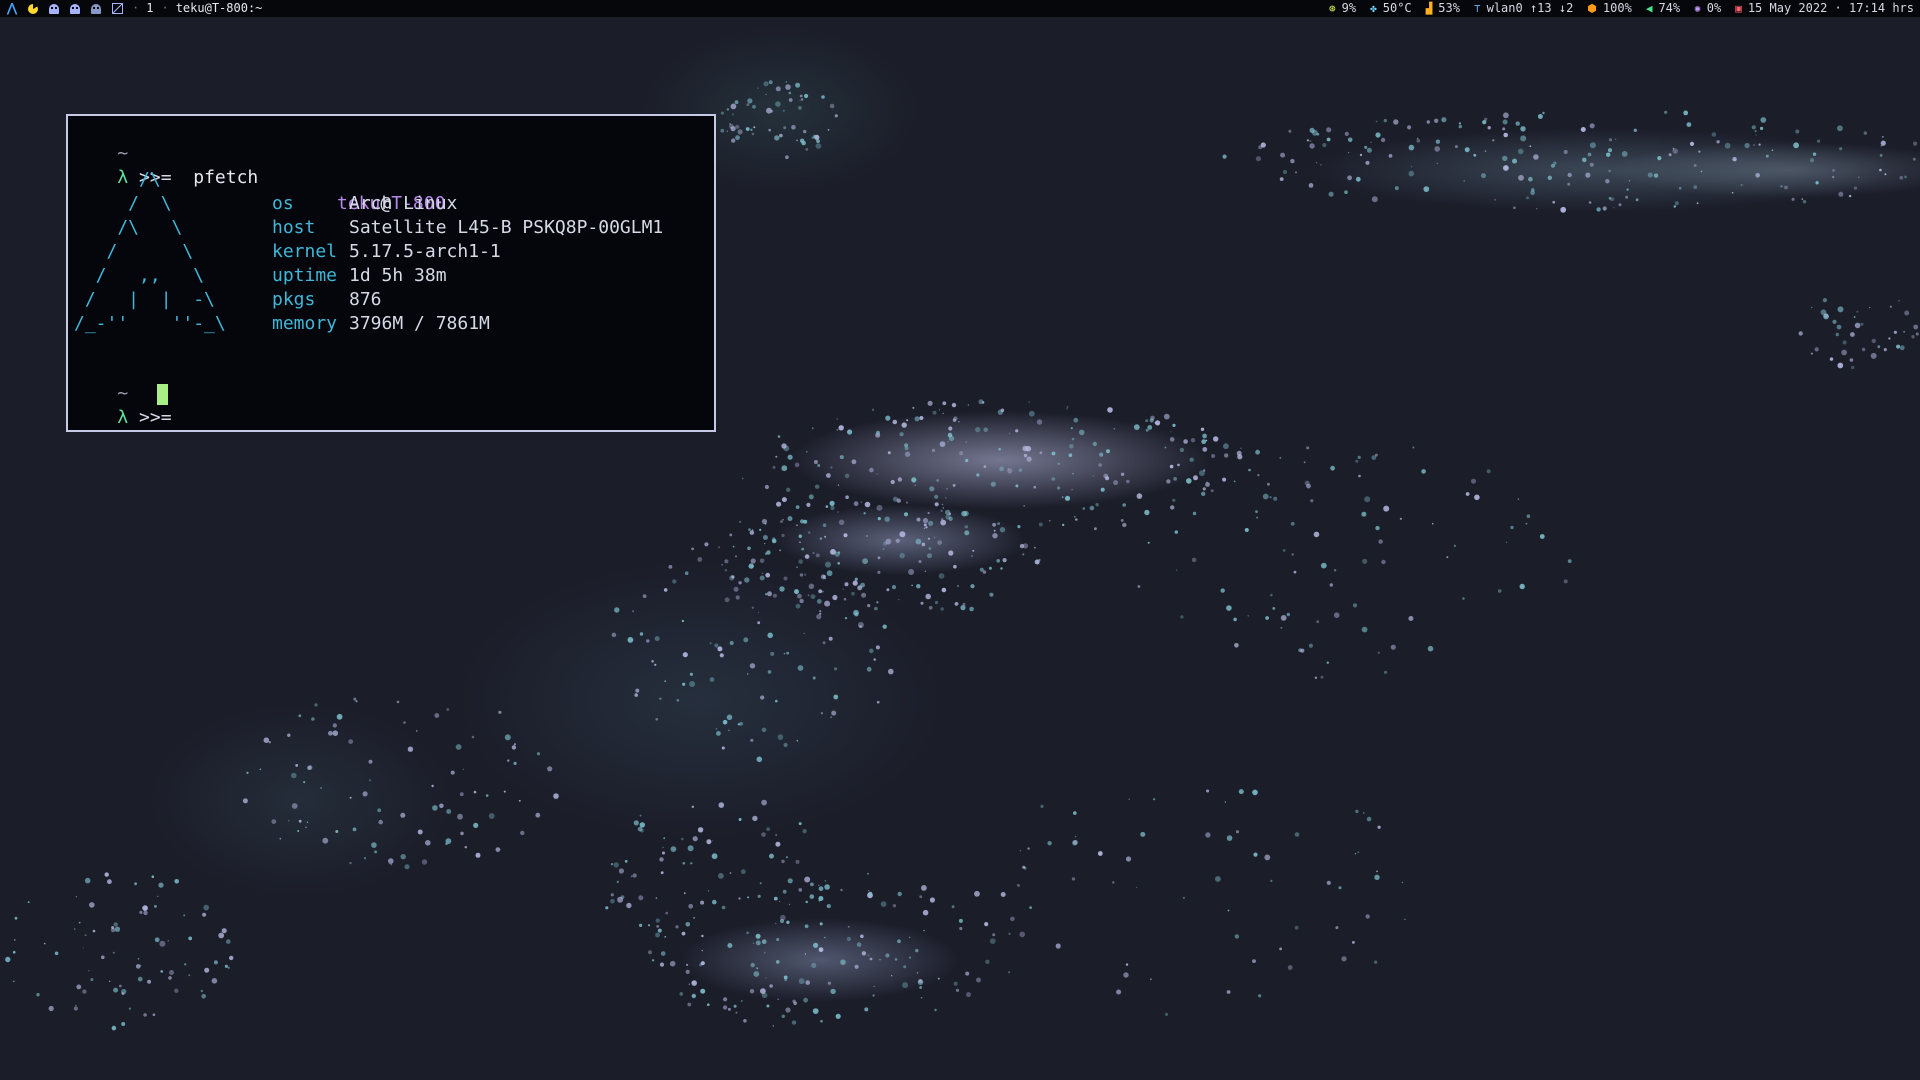 The width and height of the screenshot is (1920, 1080). I want to click on prompt-line-2: λ >>=, so click(274, 405).